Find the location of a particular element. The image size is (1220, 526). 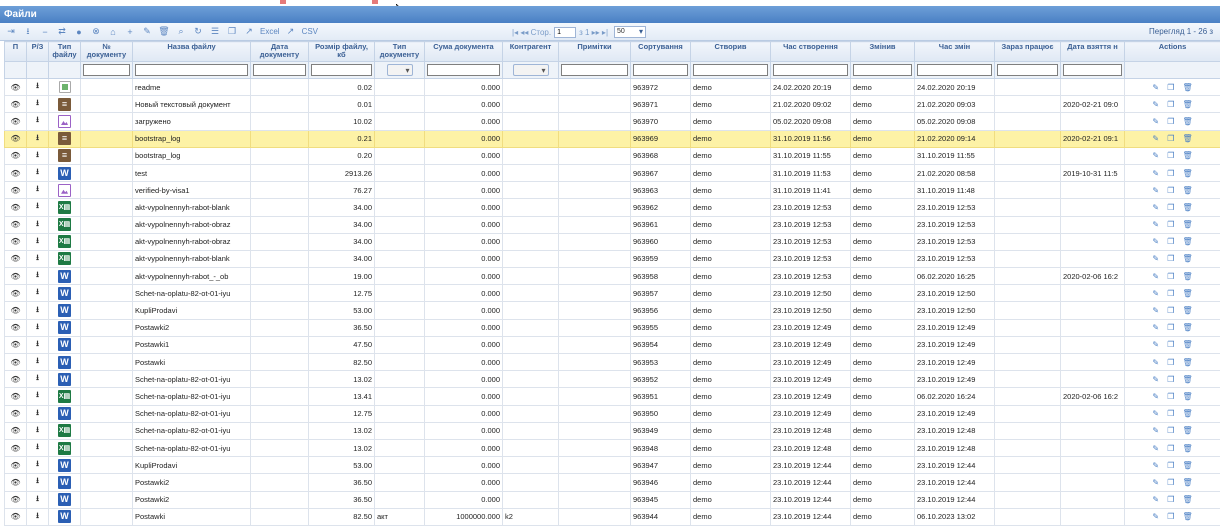

filter-sort-input is located at coordinates (660, 70).